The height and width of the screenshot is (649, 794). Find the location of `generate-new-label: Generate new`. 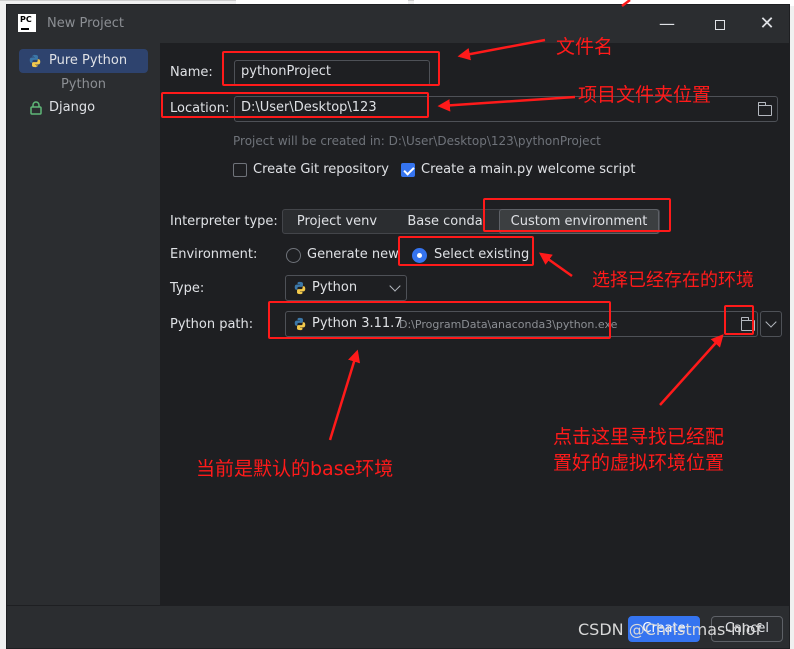

generate-new-label: Generate new is located at coordinates (353, 254).